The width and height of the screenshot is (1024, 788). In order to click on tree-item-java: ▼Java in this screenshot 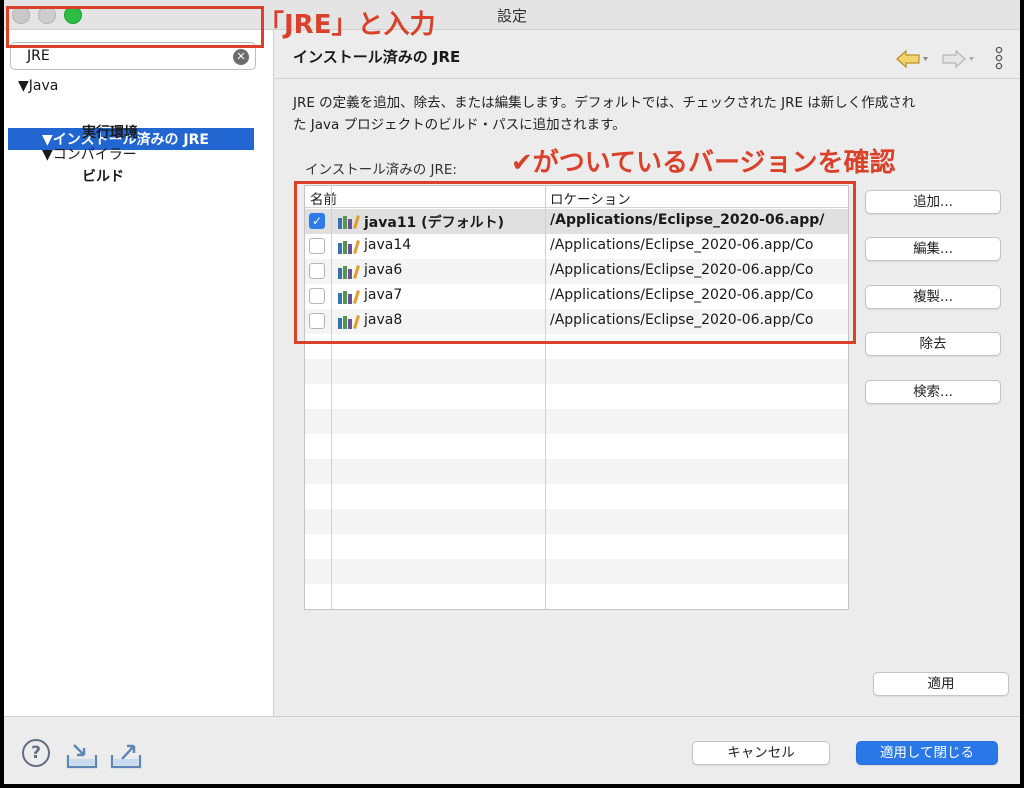, I will do `click(38, 86)`.